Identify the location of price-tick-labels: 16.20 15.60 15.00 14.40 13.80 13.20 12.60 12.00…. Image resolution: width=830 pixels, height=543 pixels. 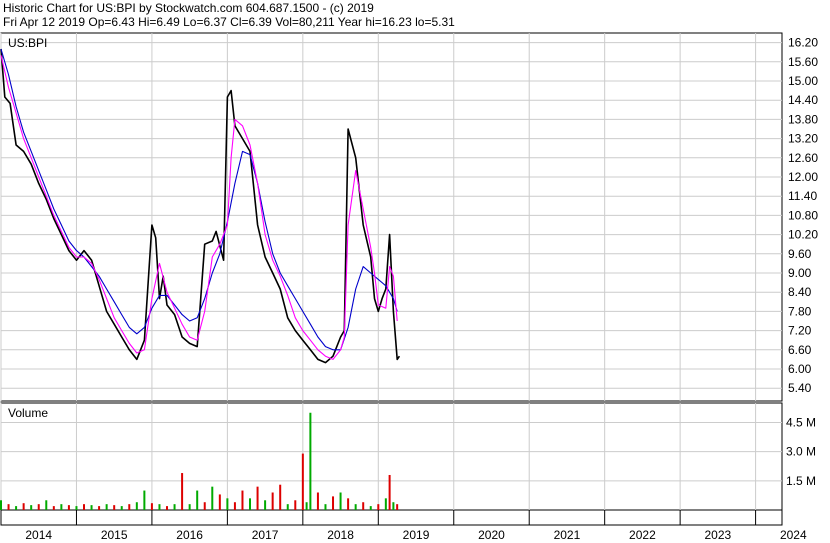
(803, 216).